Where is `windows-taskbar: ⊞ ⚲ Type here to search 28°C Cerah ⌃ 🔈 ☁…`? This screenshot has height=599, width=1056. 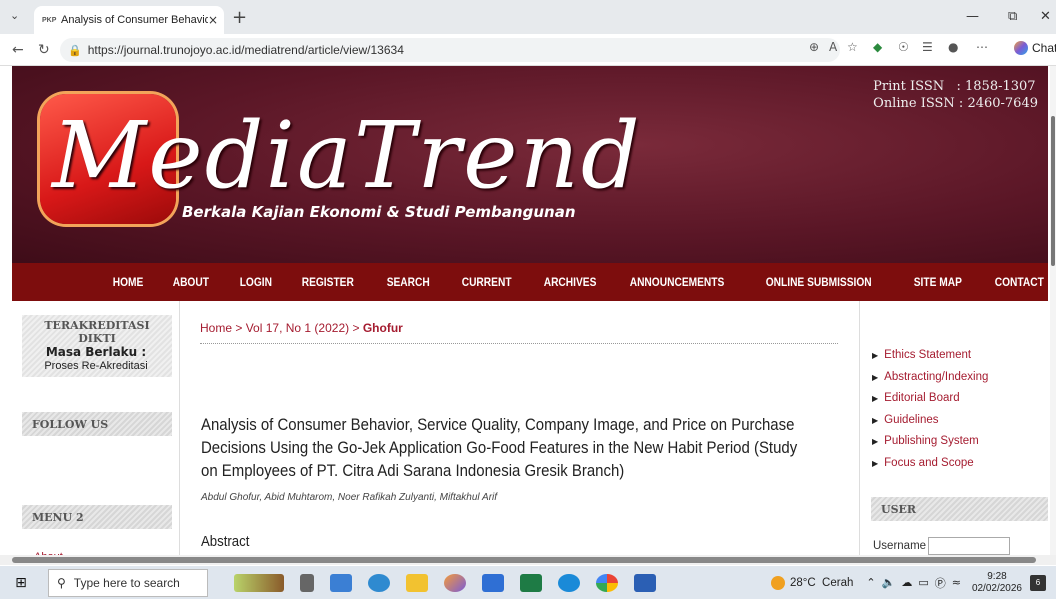
windows-taskbar: ⊞ ⚲ Type here to search 28°C Cerah ⌃ 🔈 ☁… is located at coordinates (528, 582).